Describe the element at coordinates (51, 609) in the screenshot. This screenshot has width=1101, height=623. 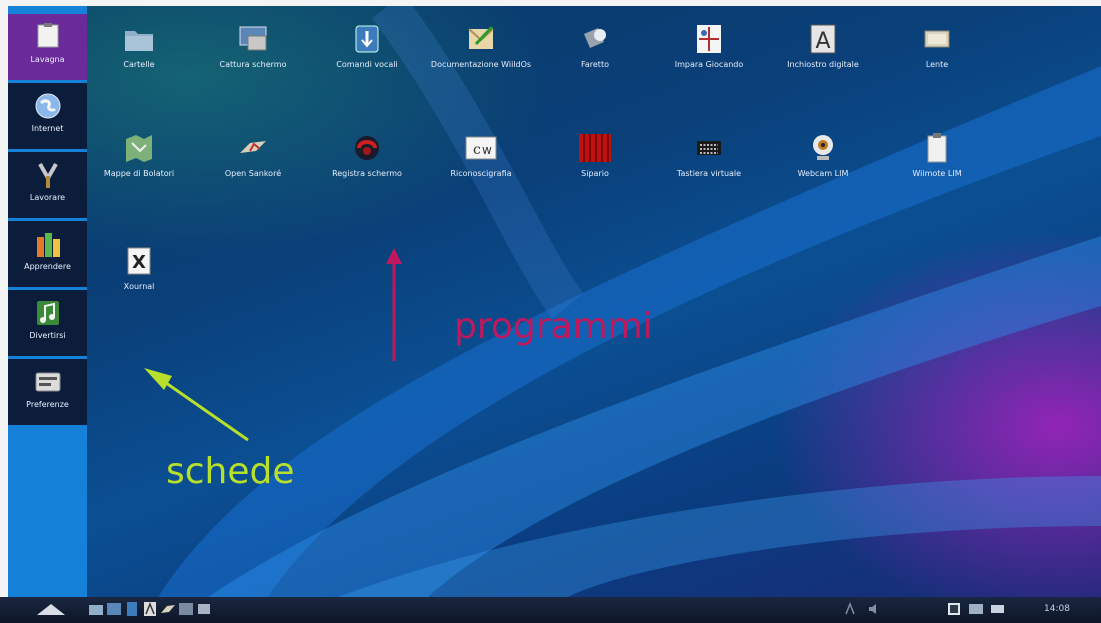
I see `start-menu-icon` at that location.